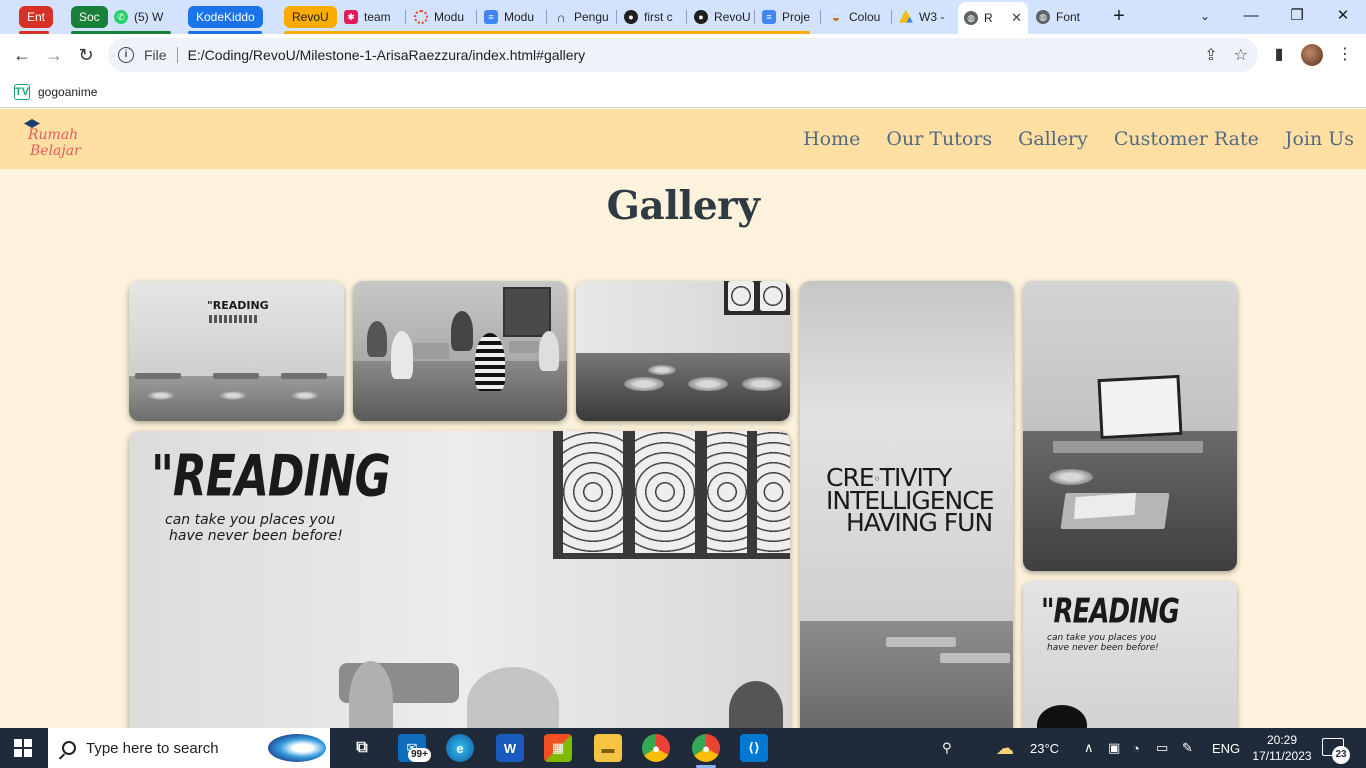  What do you see at coordinates (377, 17) in the screenshot?
I see `tab-title: team` at bounding box center [377, 17].